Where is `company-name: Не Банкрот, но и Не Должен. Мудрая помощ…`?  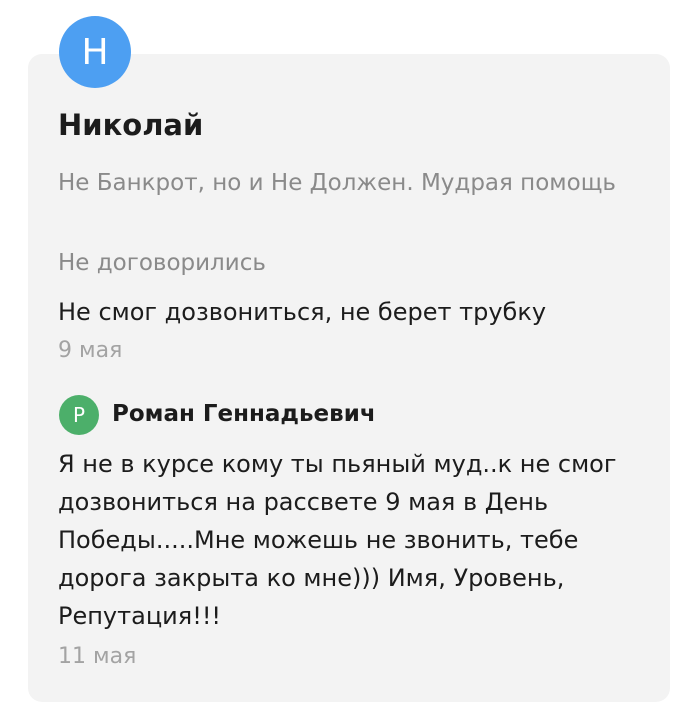 company-name: Не Банкрот, но и Не Должен. Мудрая помощ… is located at coordinates (338, 183).